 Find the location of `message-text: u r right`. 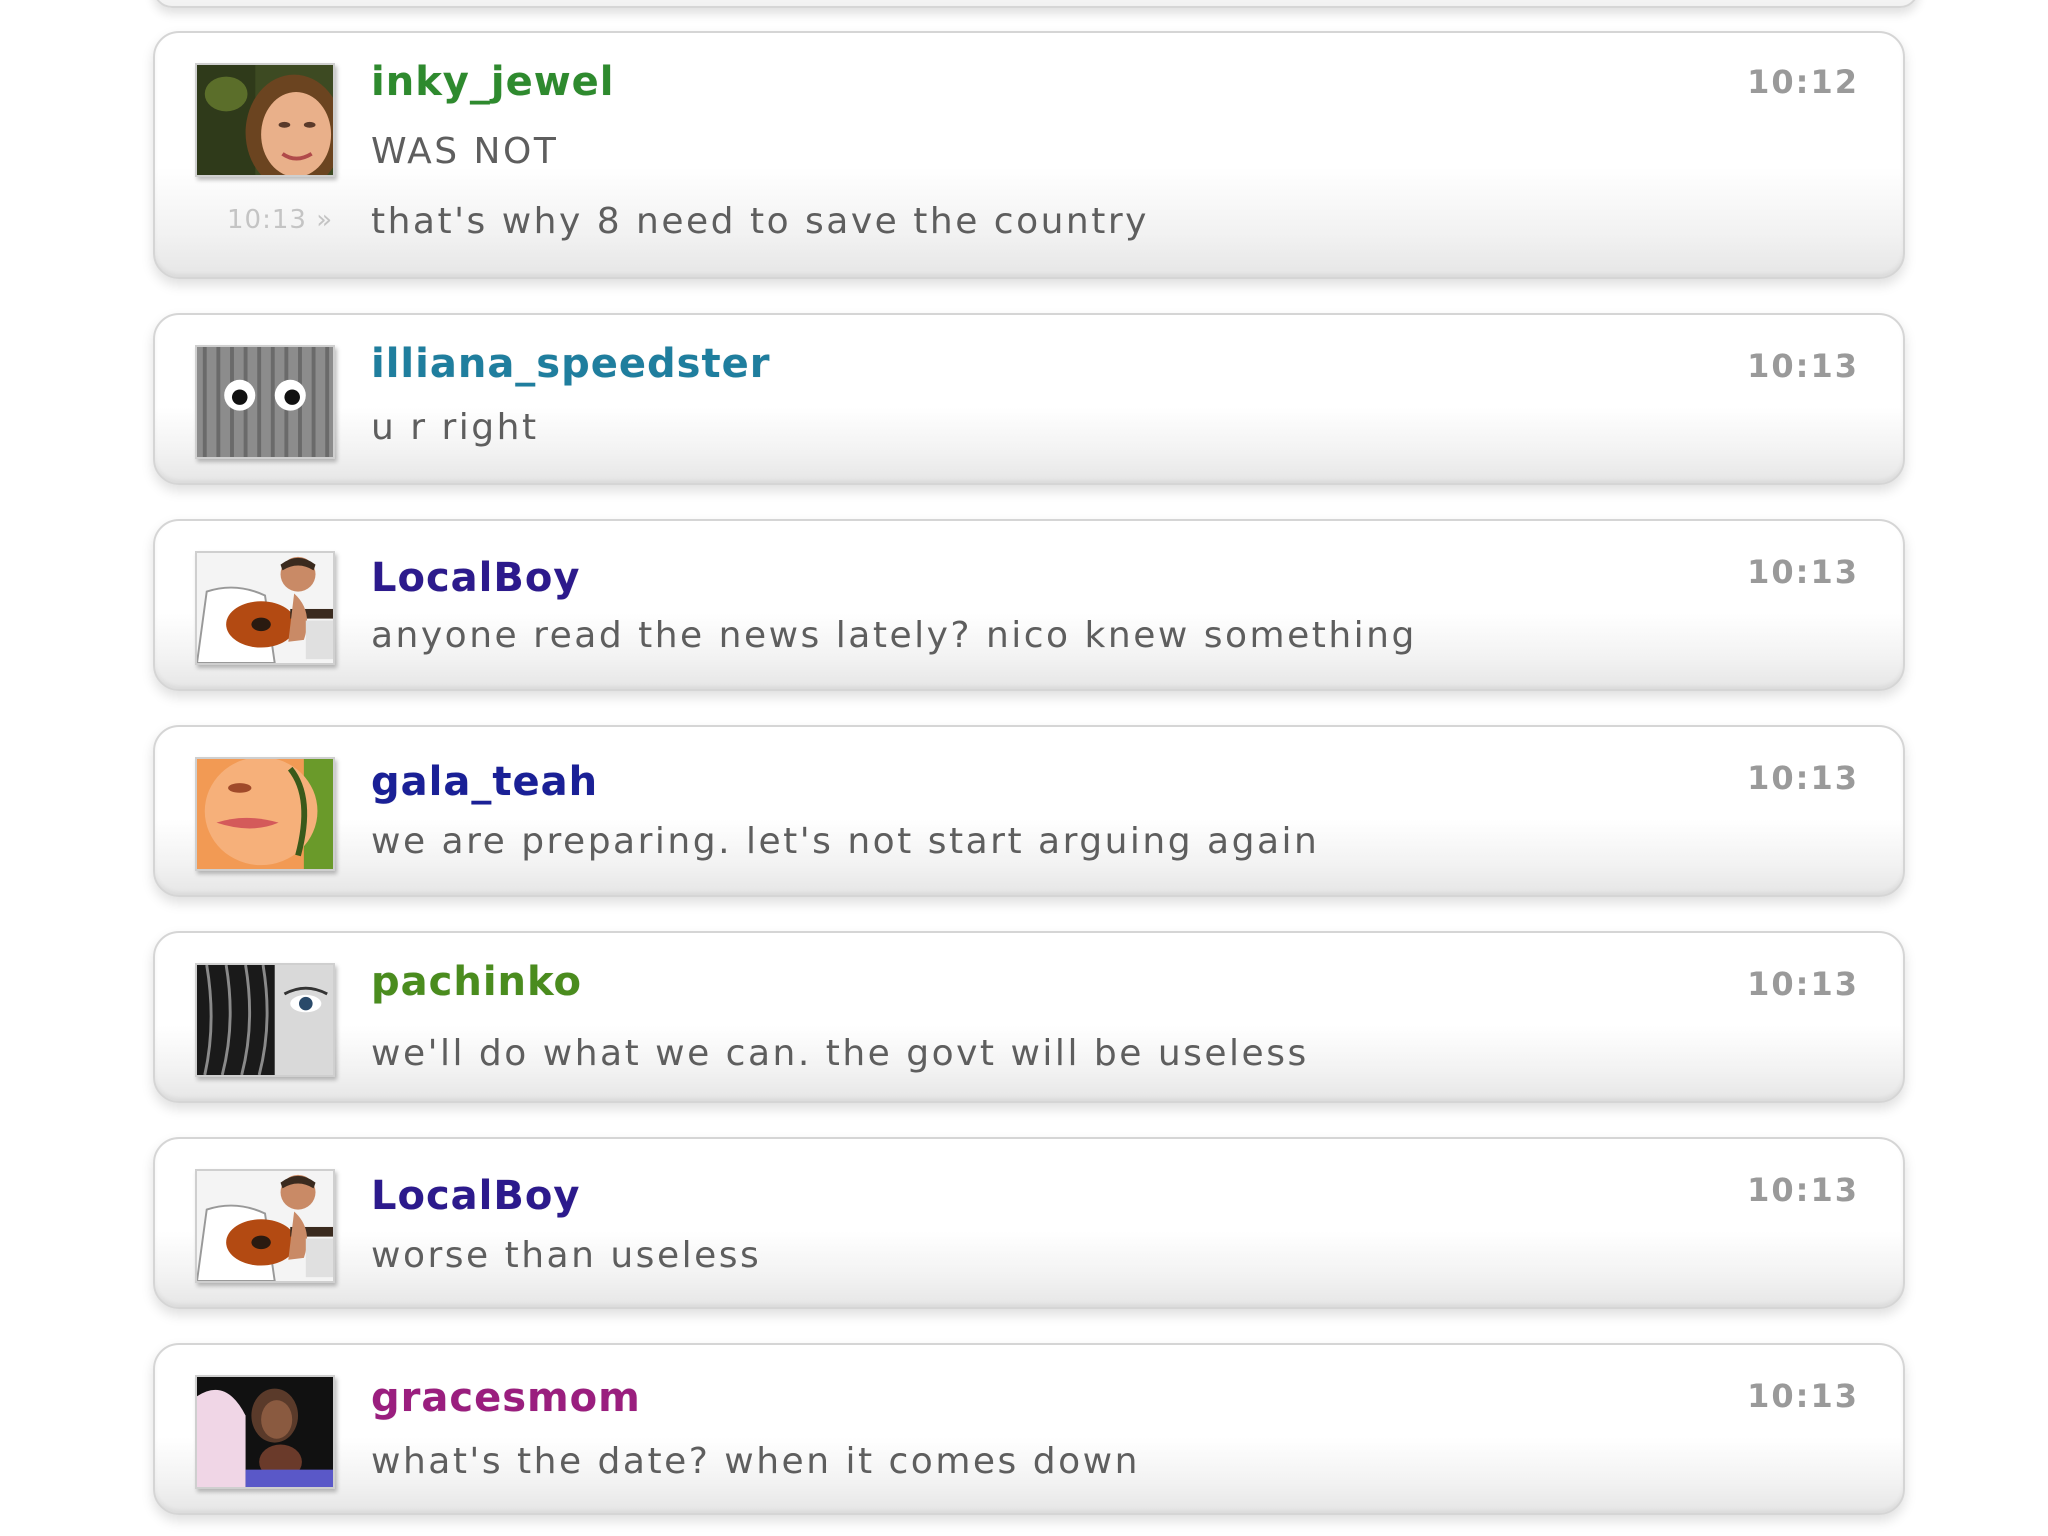

message-text: u r right is located at coordinates (455, 427).